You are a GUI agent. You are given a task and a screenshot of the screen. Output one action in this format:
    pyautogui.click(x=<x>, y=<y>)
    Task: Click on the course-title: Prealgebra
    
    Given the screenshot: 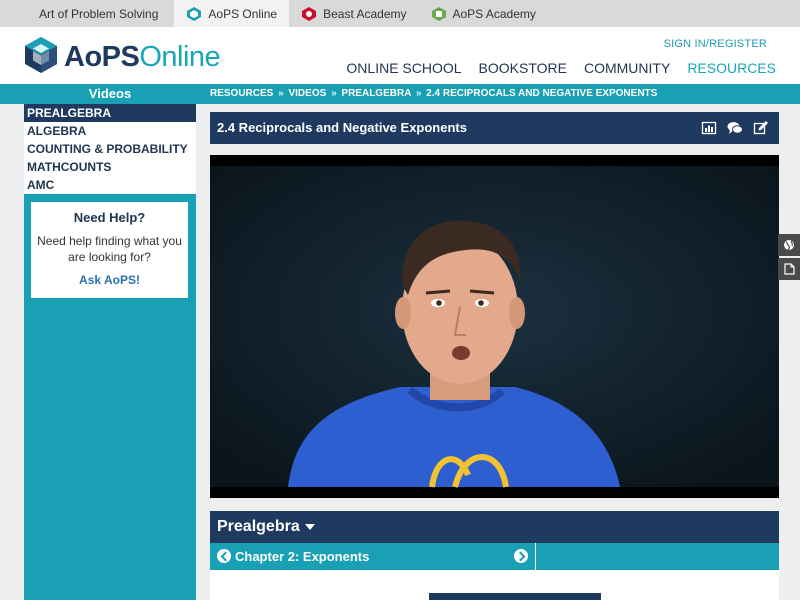 What is the action you would take?
    pyautogui.click(x=258, y=526)
    